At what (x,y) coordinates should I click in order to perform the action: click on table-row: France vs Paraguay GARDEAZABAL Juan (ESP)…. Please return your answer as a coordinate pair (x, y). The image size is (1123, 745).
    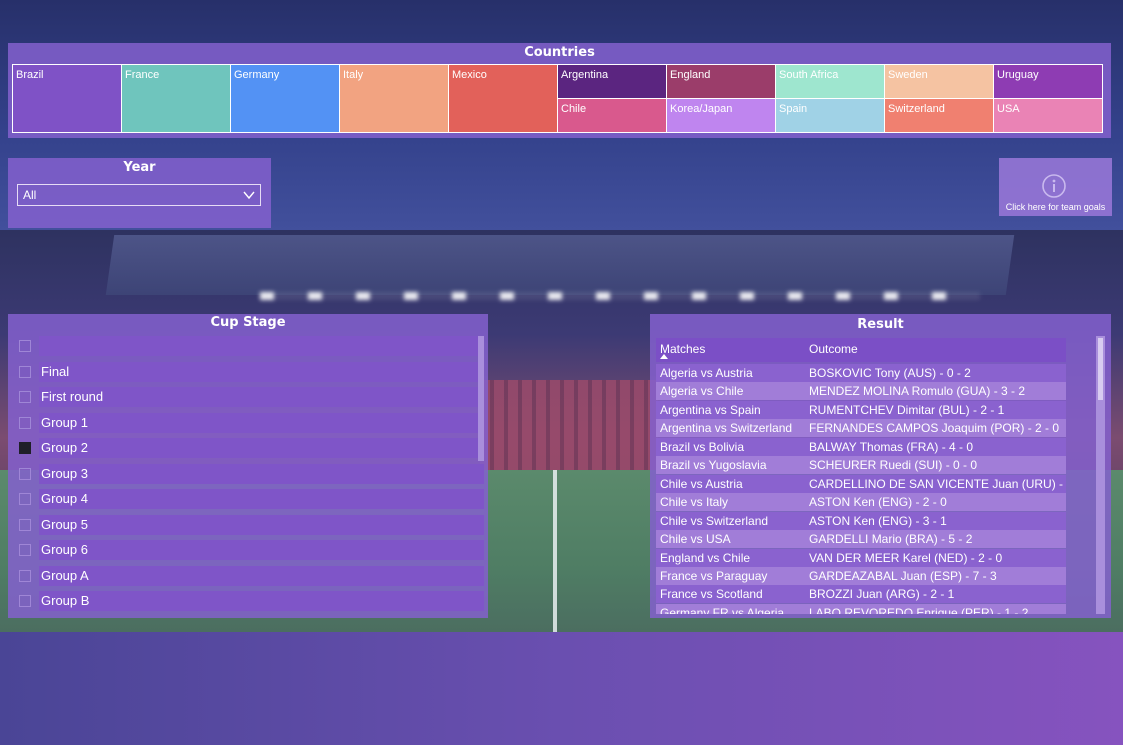
    Looking at the image, I should click on (861, 575).